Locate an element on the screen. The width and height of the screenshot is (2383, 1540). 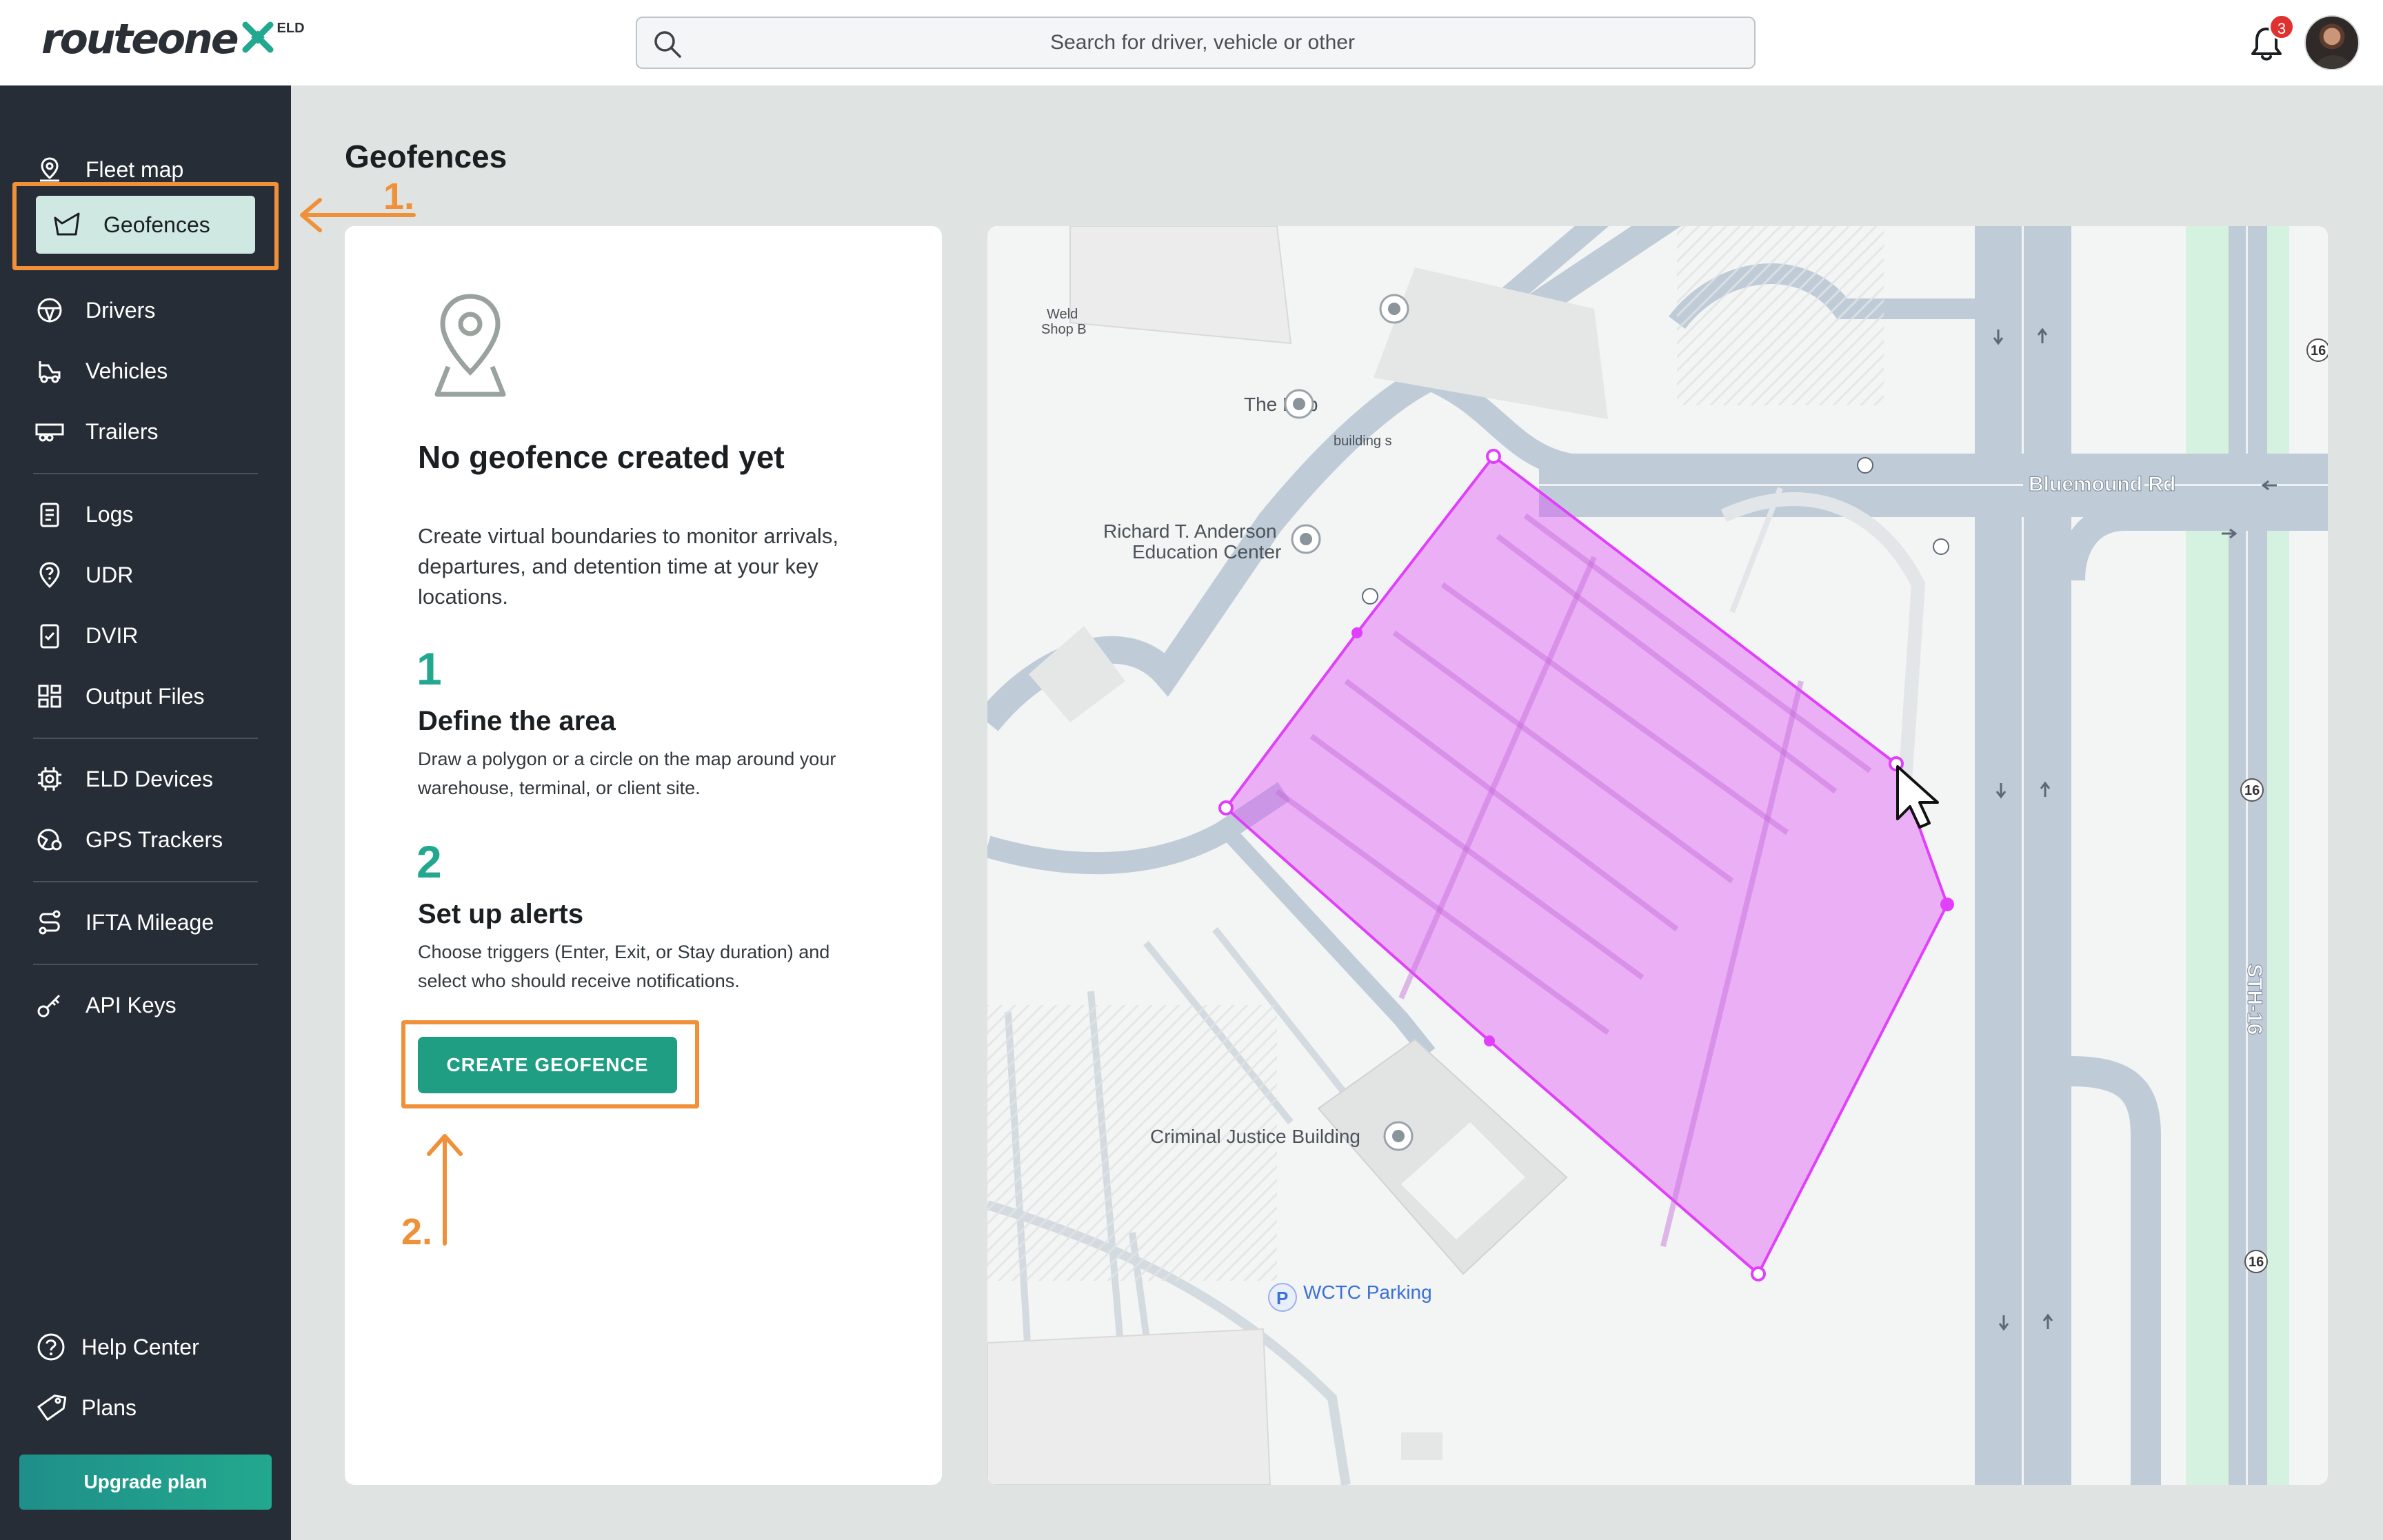
sidebar-item-api-keys: API Keys is located at coordinates (144, 1005).